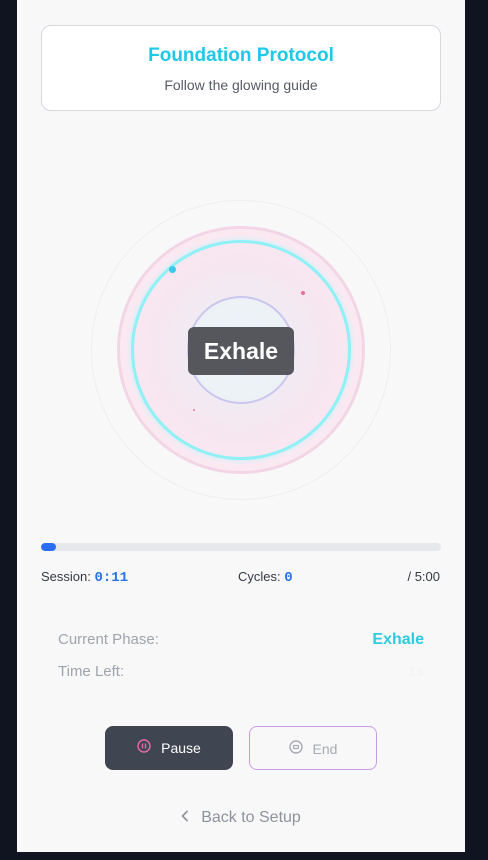  What do you see at coordinates (423, 576) in the screenshot?
I see `session-total: / 5:00` at bounding box center [423, 576].